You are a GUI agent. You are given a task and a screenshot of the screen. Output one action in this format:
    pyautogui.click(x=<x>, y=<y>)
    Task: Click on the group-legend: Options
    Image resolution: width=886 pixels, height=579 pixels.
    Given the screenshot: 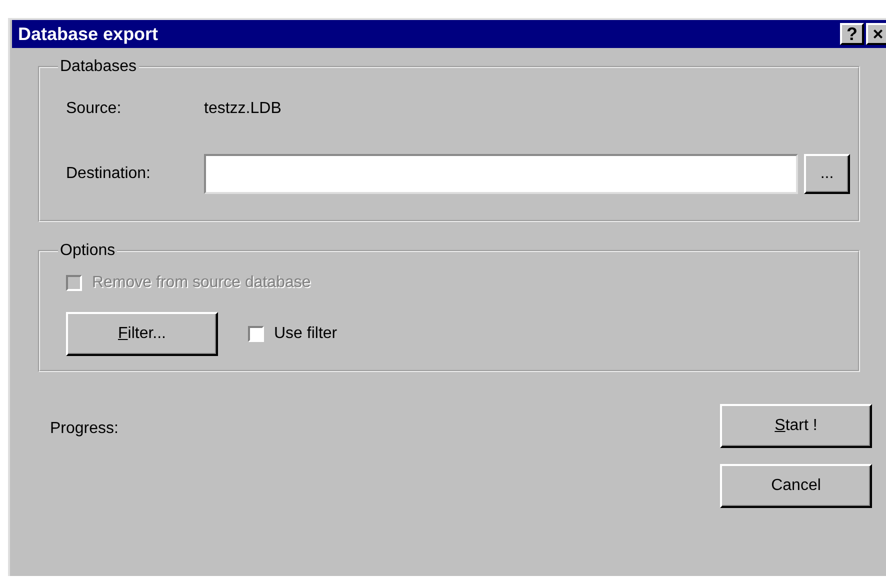 What is the action you would take?
    pyautogui.click(x=88, y=251)
    